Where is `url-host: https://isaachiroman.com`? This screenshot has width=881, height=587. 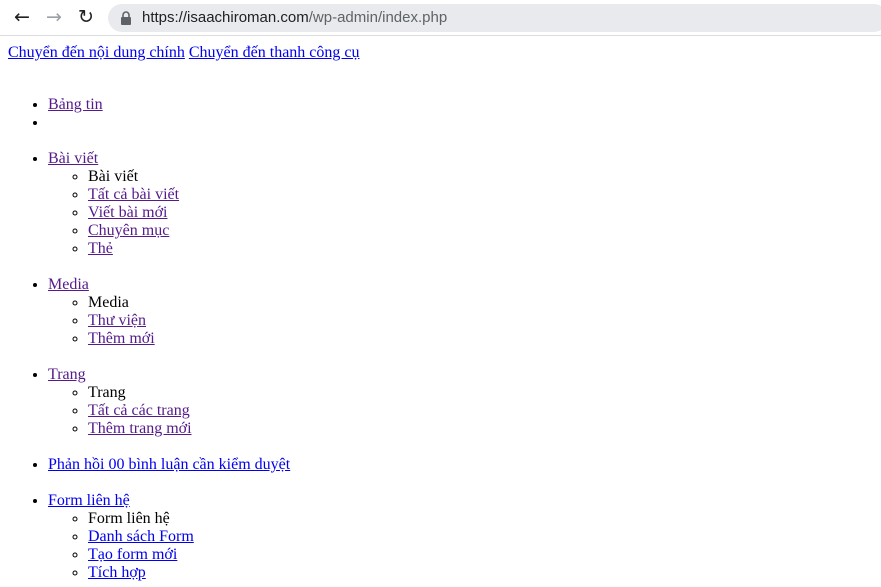
url-host: https://isaachiroman.com is located at coordinates (225, 17).